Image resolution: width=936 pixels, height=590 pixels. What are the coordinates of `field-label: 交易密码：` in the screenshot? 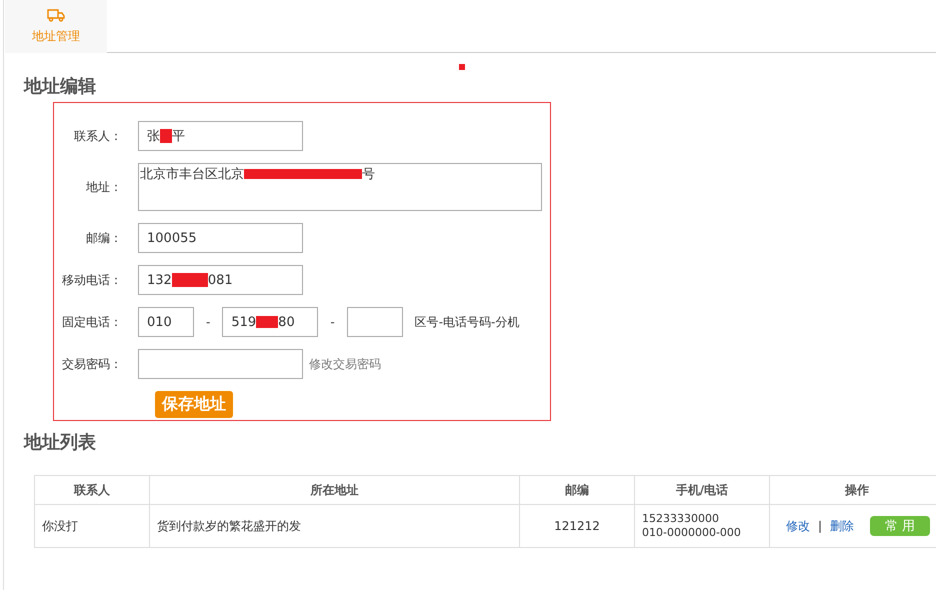 It's located at (91, 364).